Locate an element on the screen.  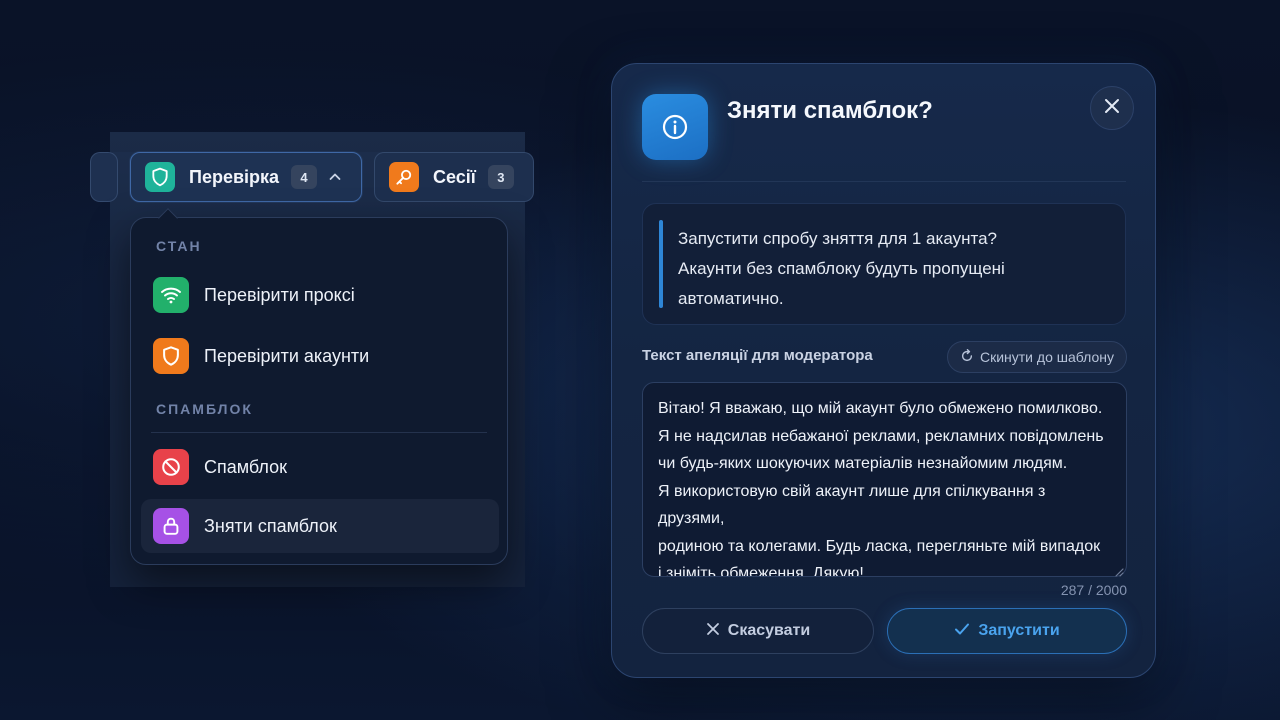
appeal-field-label: Текст апеляції для модератора is located at coordinates (757, 355).